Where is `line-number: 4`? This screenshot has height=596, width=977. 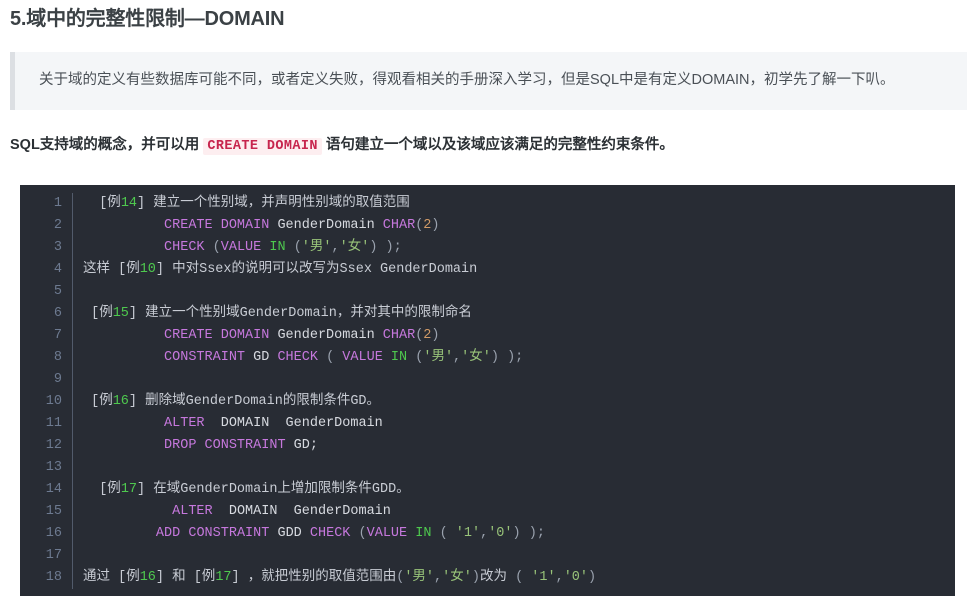
line-number: 4 is located at coordinates (46, 270).